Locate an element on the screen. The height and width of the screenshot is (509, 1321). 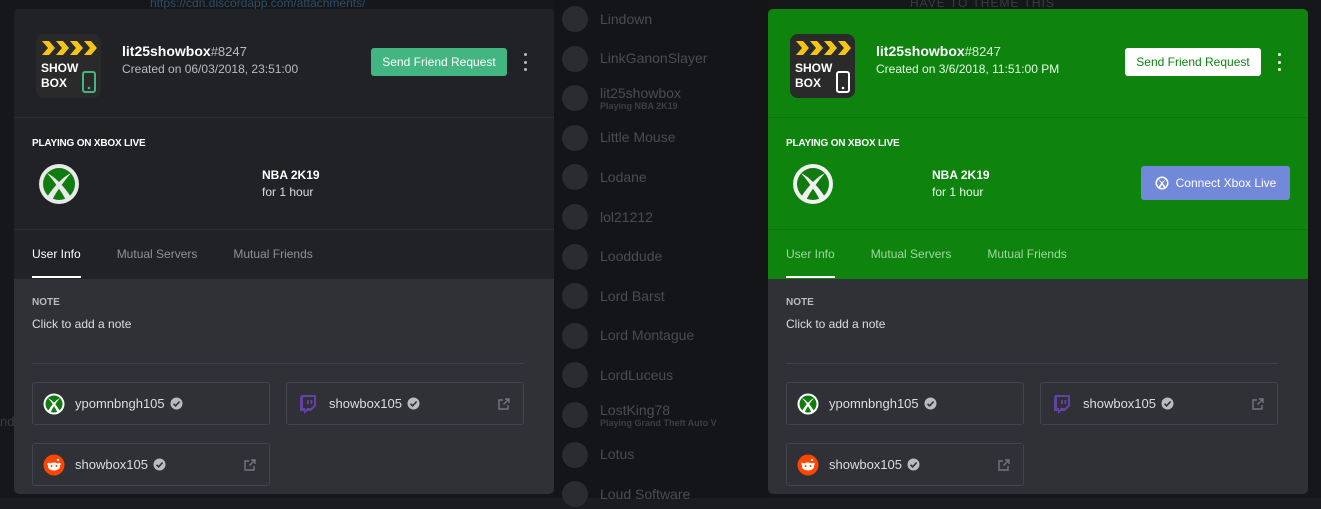
member-list-item: LinkGanonSlayer is located at coordinates (634, 59).